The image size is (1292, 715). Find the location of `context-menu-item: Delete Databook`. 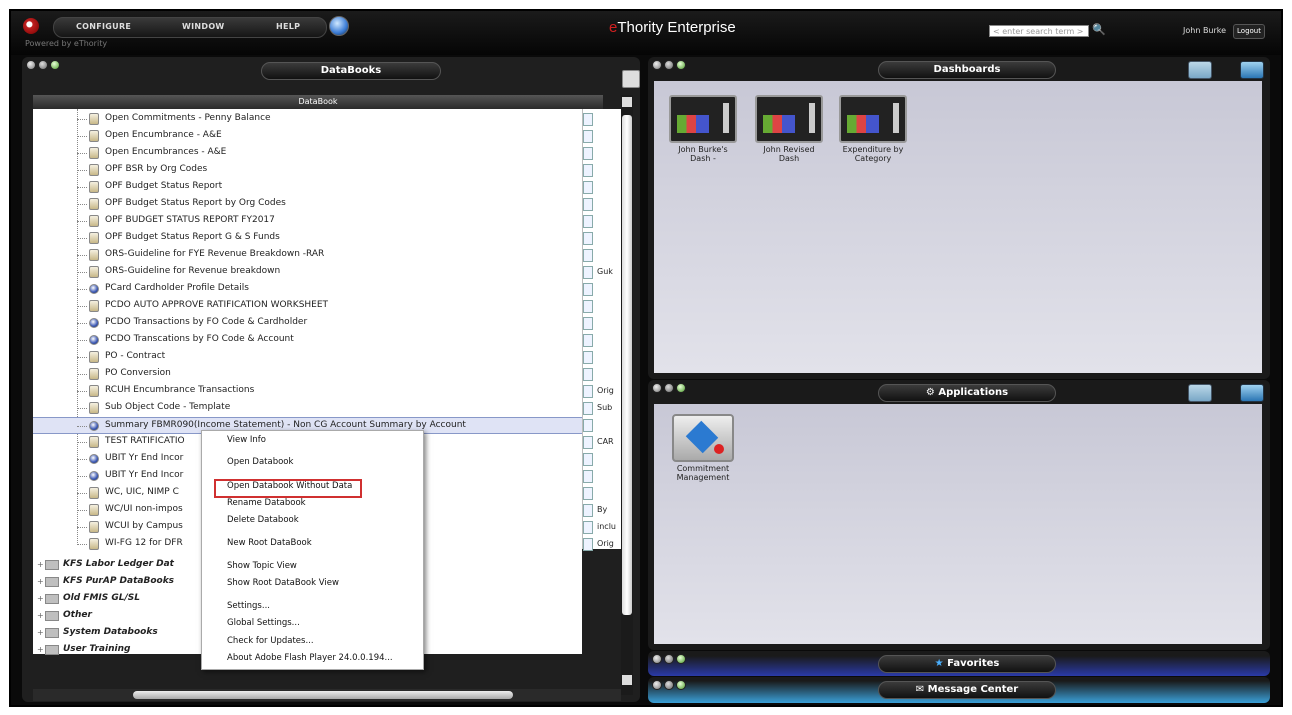

context-menu-item: Delete Databook is located at coordinates (263, 520).